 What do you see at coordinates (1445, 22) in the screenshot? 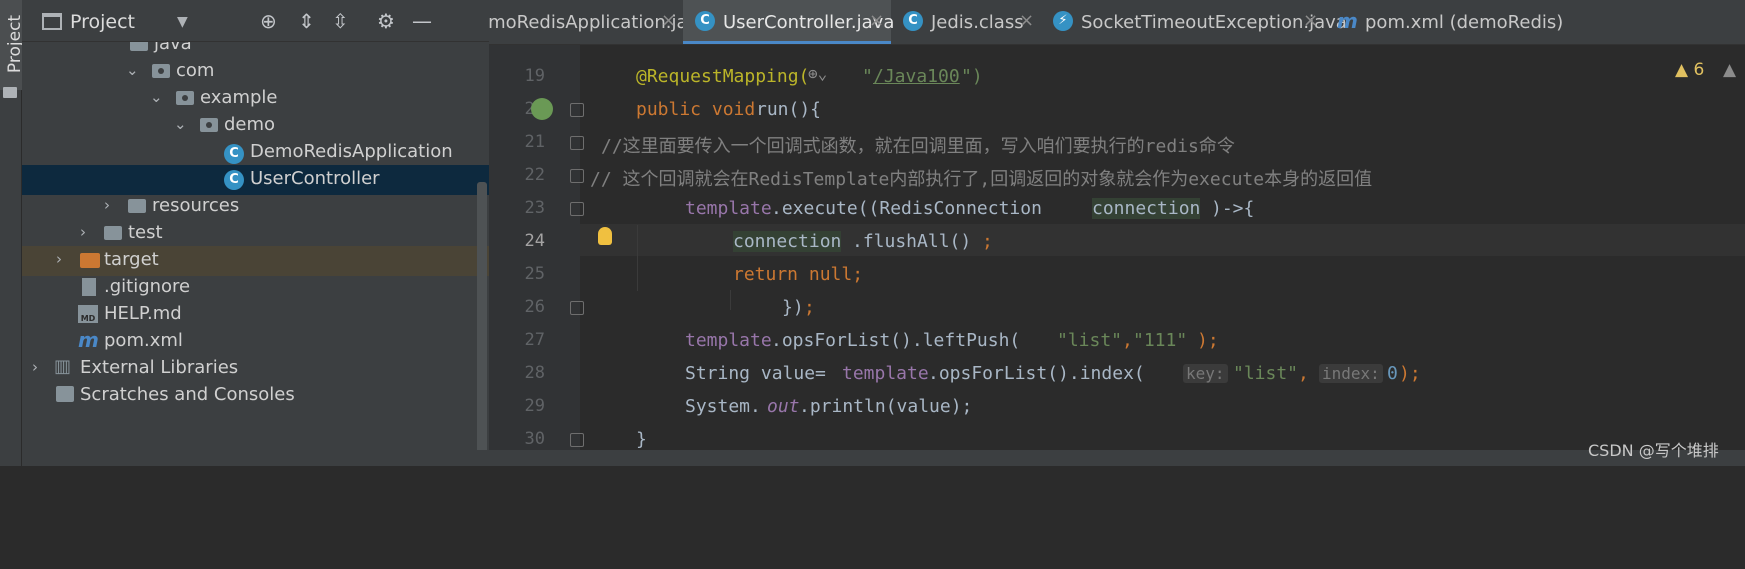
I see `tab-pom-xml: m pom.xml (demoRedis)` at bounding box center [1445, 22].